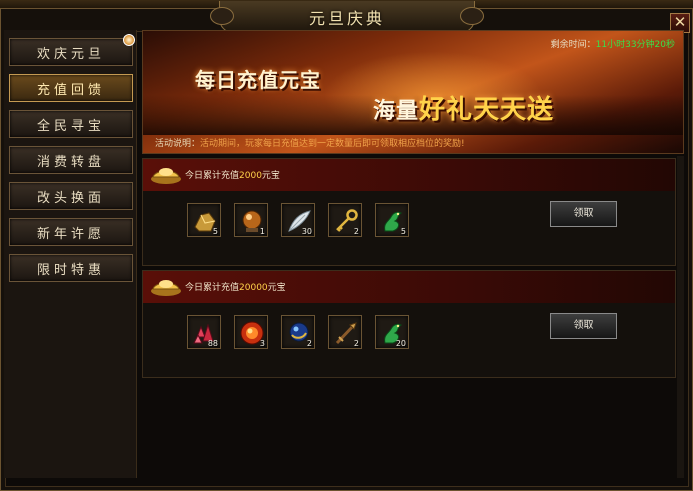  Describe the element at coordinates (204, 332) in the screenshot. I see `reward-item-slot: 88` at that location.